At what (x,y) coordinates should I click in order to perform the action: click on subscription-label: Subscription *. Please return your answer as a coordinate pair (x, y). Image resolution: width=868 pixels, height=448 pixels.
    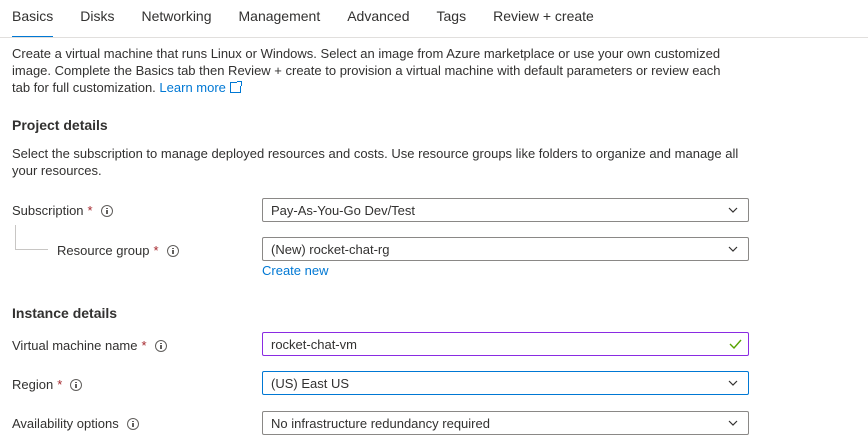
    Looking at the image, I should click on (62, 210).